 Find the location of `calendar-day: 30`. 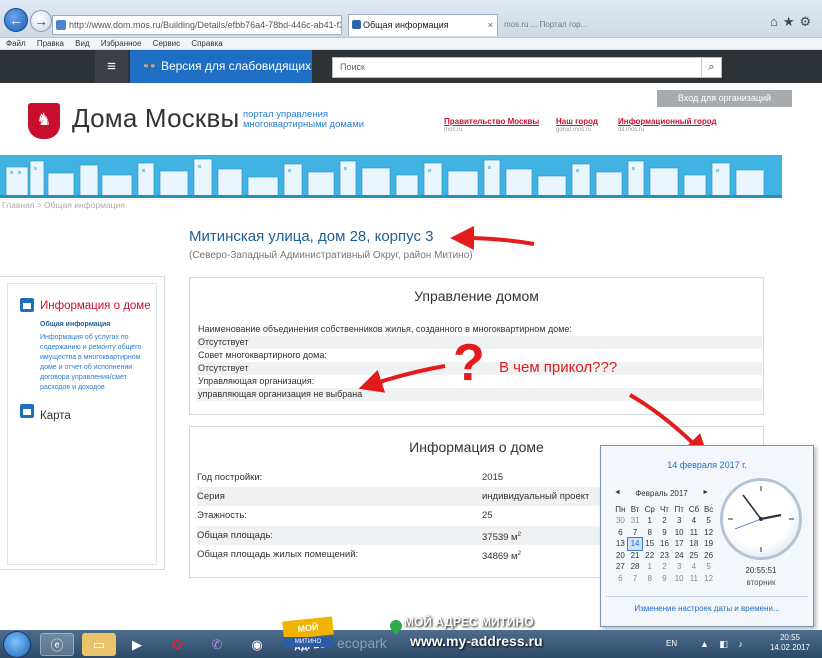

calendar-day: 30 is located at coordinates (620, 521).